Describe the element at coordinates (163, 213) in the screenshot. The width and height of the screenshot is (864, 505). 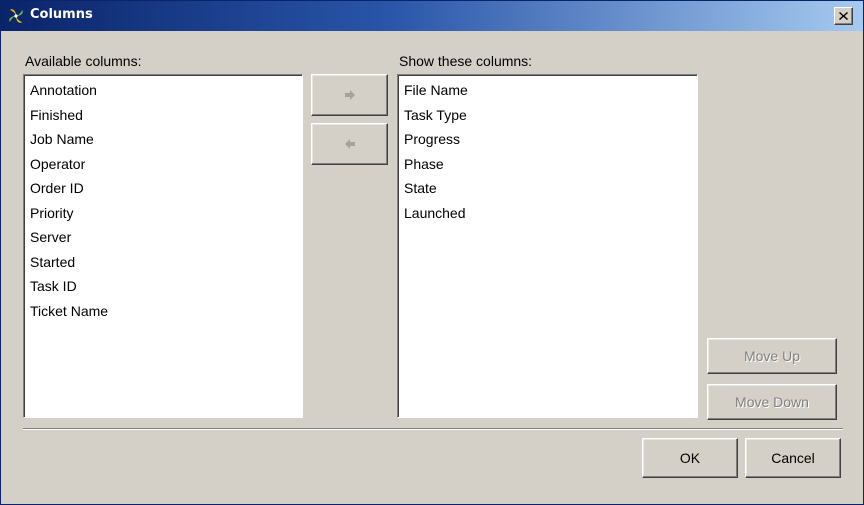
I see `list-item: Priority` at that location.